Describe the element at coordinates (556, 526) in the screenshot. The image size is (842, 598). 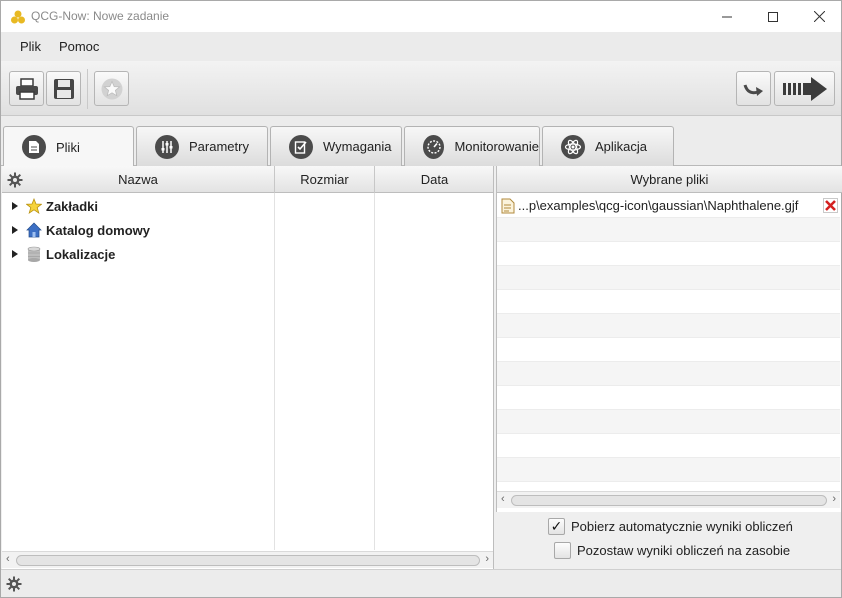
I see `auto-fetch-checkbox: ✓` at that location.